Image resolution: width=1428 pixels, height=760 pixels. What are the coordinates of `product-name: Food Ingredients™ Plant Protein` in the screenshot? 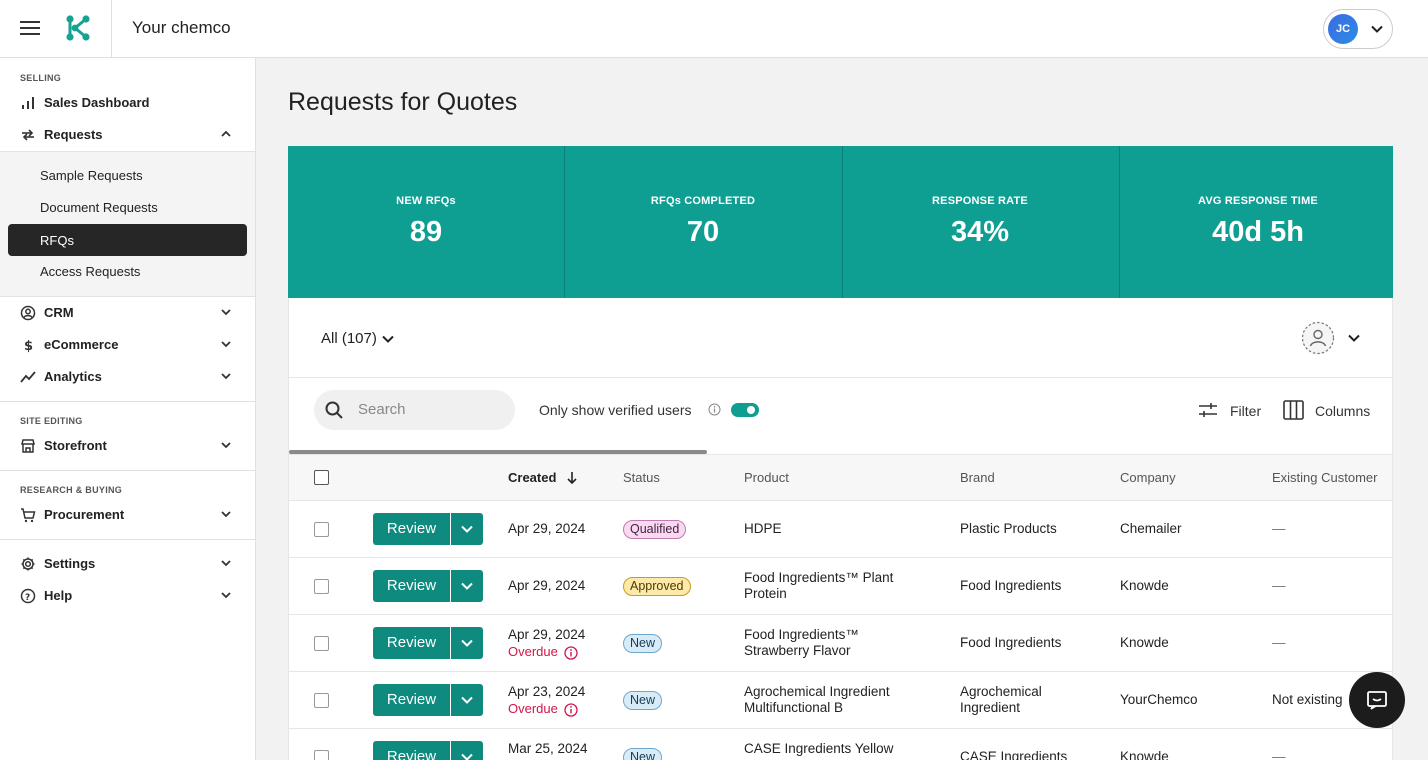 It's located at (839, 586).